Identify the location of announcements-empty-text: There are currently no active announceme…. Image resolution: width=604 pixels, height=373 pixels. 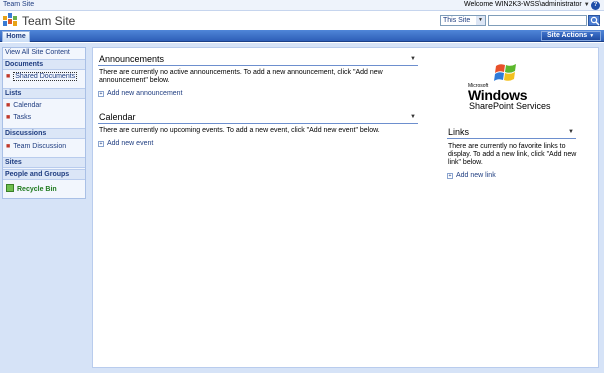
(241, 76).